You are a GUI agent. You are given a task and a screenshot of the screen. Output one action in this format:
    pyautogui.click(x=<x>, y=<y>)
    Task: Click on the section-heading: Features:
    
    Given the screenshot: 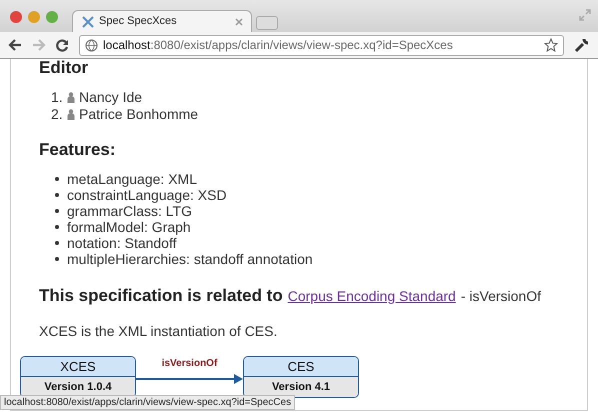 What is the action you would take?
    pyautogui.click(x=78, y=150)
    